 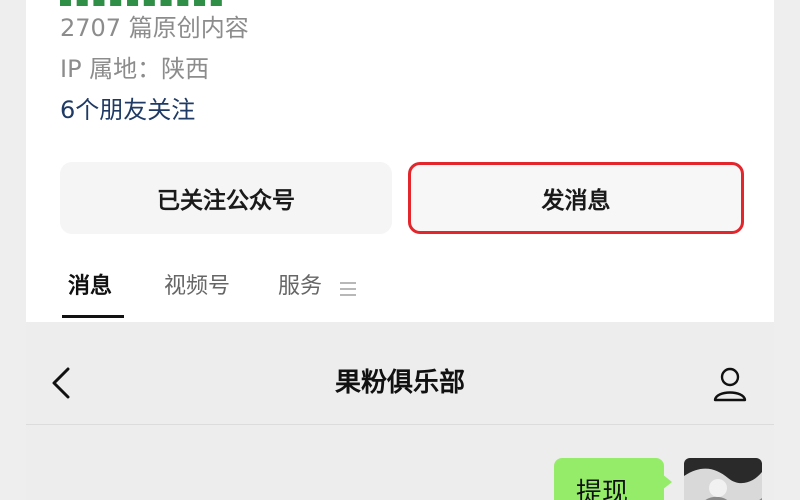 I want to click on avatar, so click(x=723, y=479).